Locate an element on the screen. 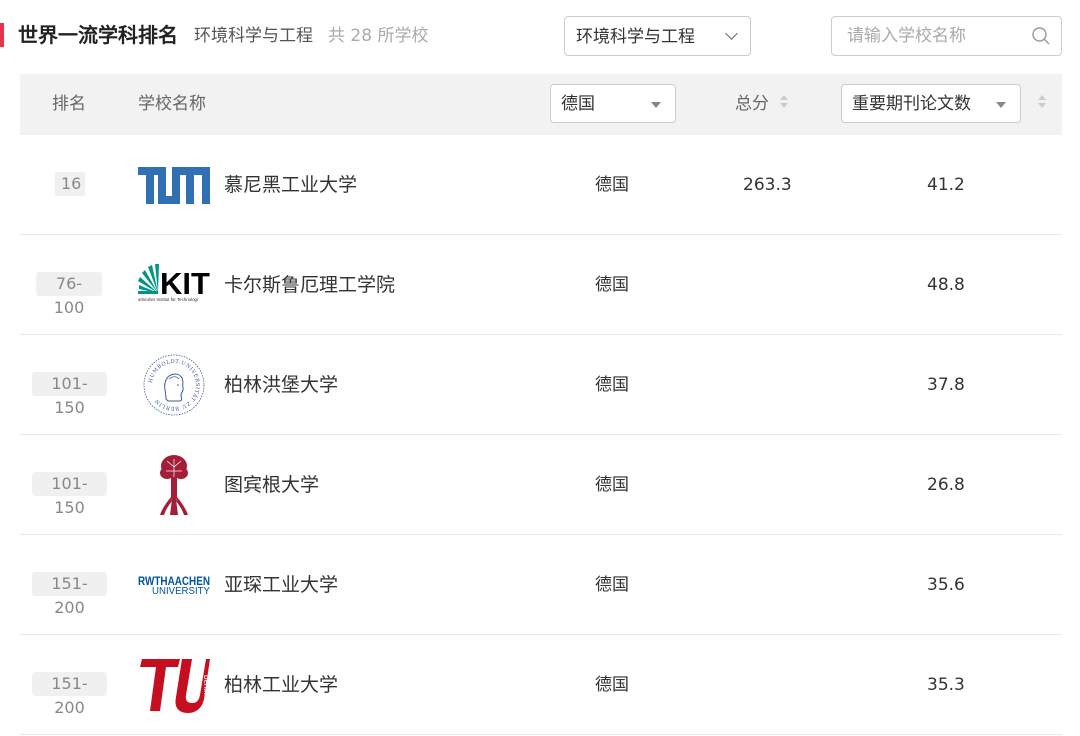  humboldt-seal-logo: HUMBOLDT-UNIVERSITÄT ZU BERLIN is located at coordinates (174, 385).